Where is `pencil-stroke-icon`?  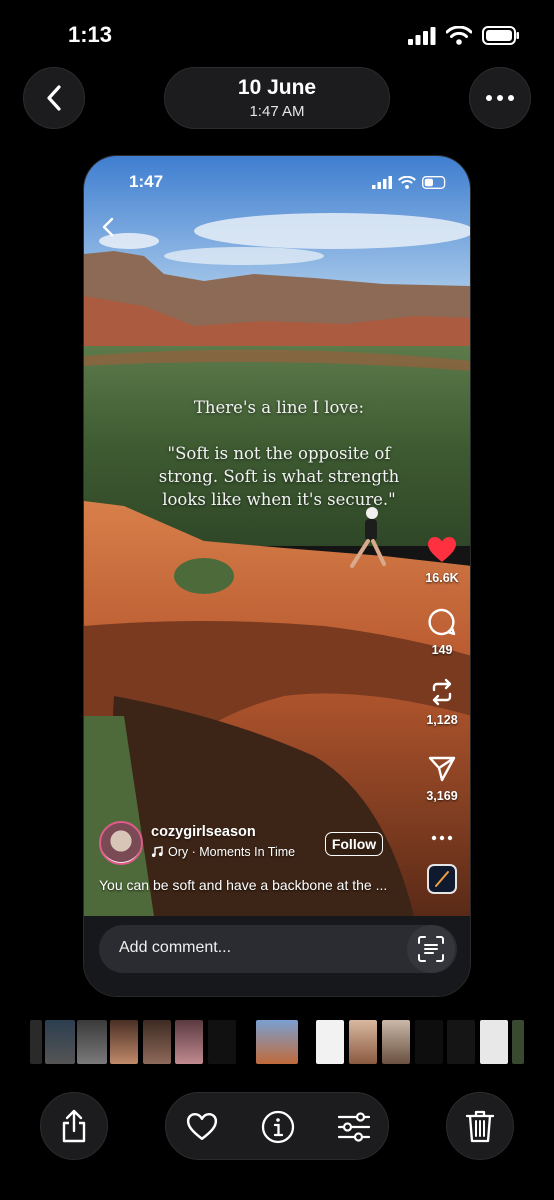 pencil-stroke-icon is located at coordinates (442, 879).